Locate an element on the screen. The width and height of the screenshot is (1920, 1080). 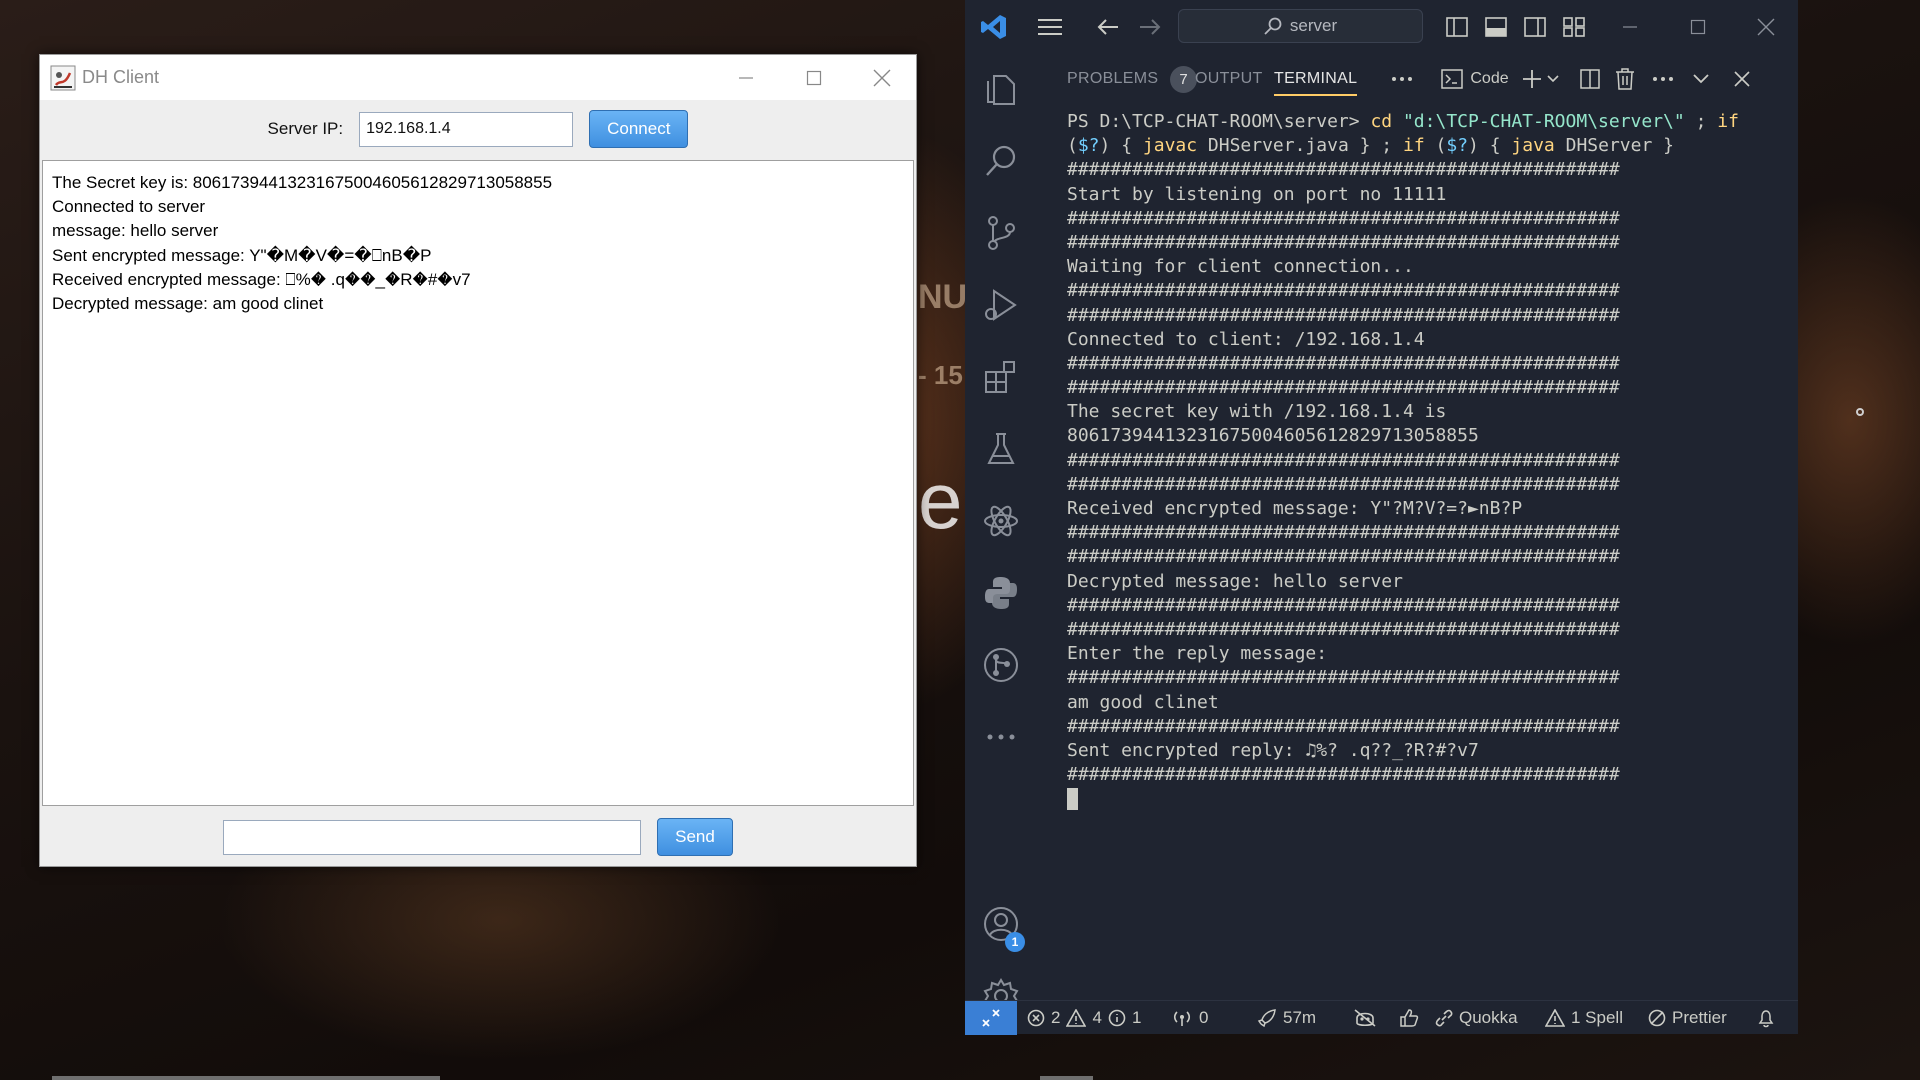
warning-icon is located at coordinates (1555, 1018).